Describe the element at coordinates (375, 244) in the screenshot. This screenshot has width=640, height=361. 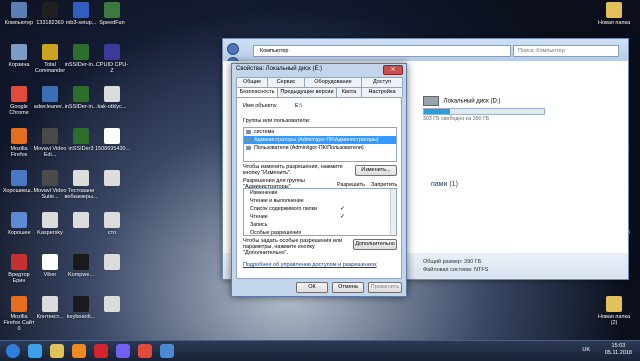
I see `advanced-button: Дополнительно` at that location.